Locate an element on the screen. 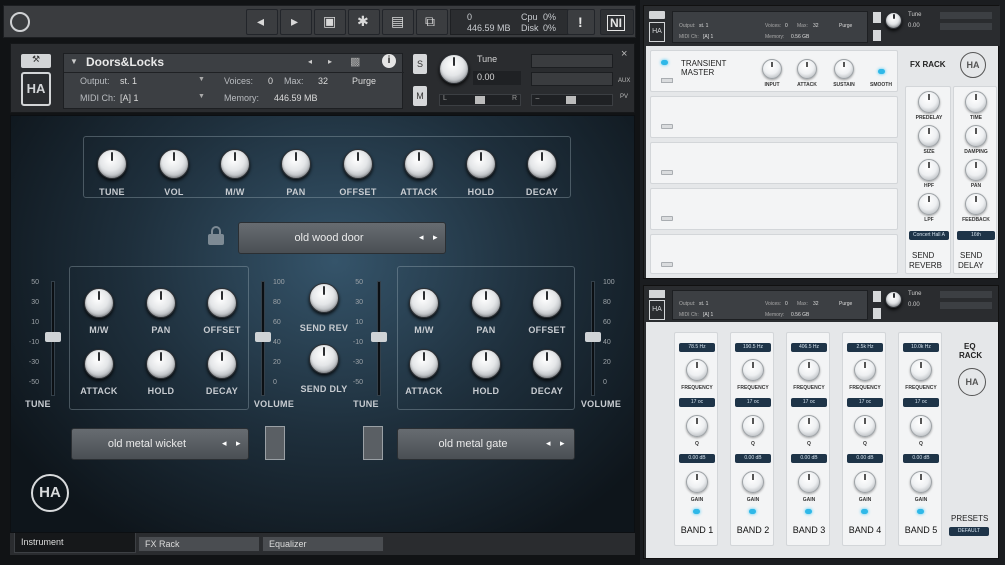 The image size is (1005, 565). delay-damping-knob is located at coordinates (976, 136).